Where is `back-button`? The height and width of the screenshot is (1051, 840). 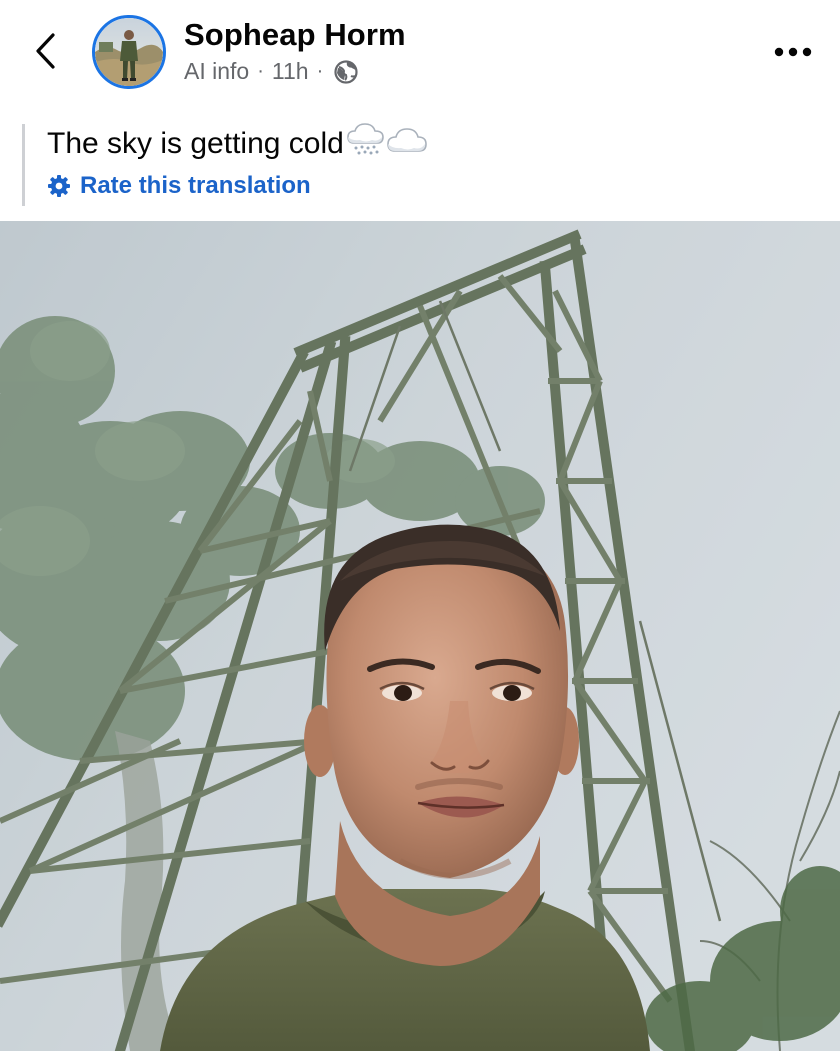 back-button is located at coordinates (45, 53).